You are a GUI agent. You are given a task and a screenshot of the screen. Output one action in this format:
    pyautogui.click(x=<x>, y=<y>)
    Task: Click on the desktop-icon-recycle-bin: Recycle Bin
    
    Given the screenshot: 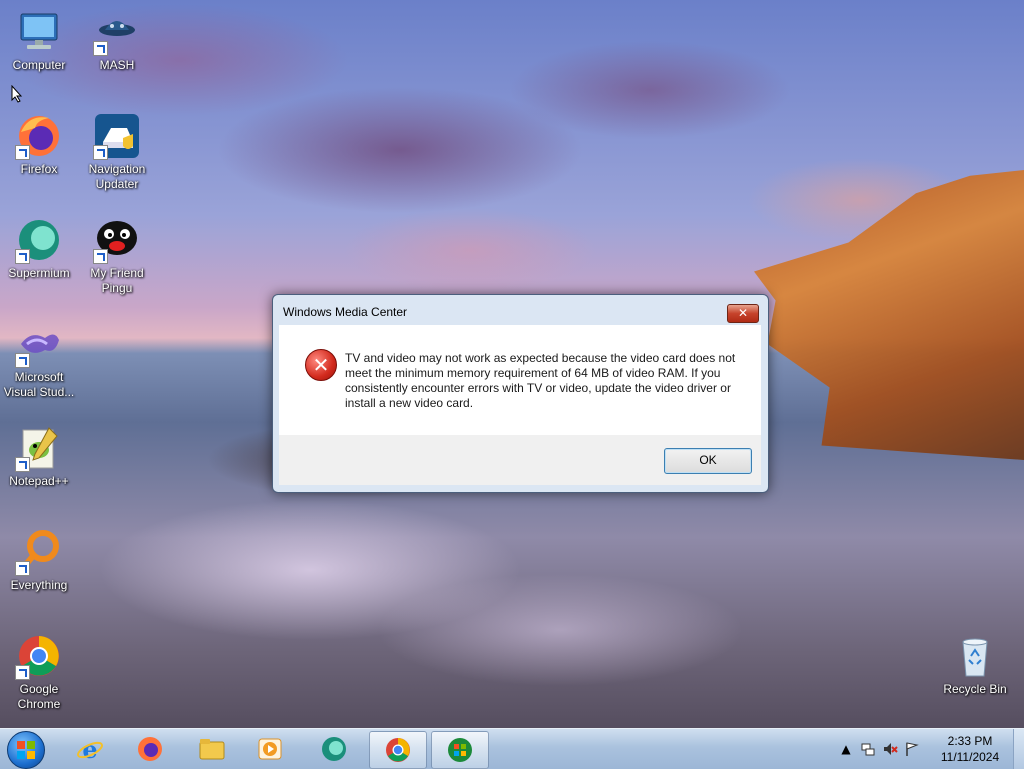 What is the action you would take?
    pyautogui.click(x=975, y=664)
    